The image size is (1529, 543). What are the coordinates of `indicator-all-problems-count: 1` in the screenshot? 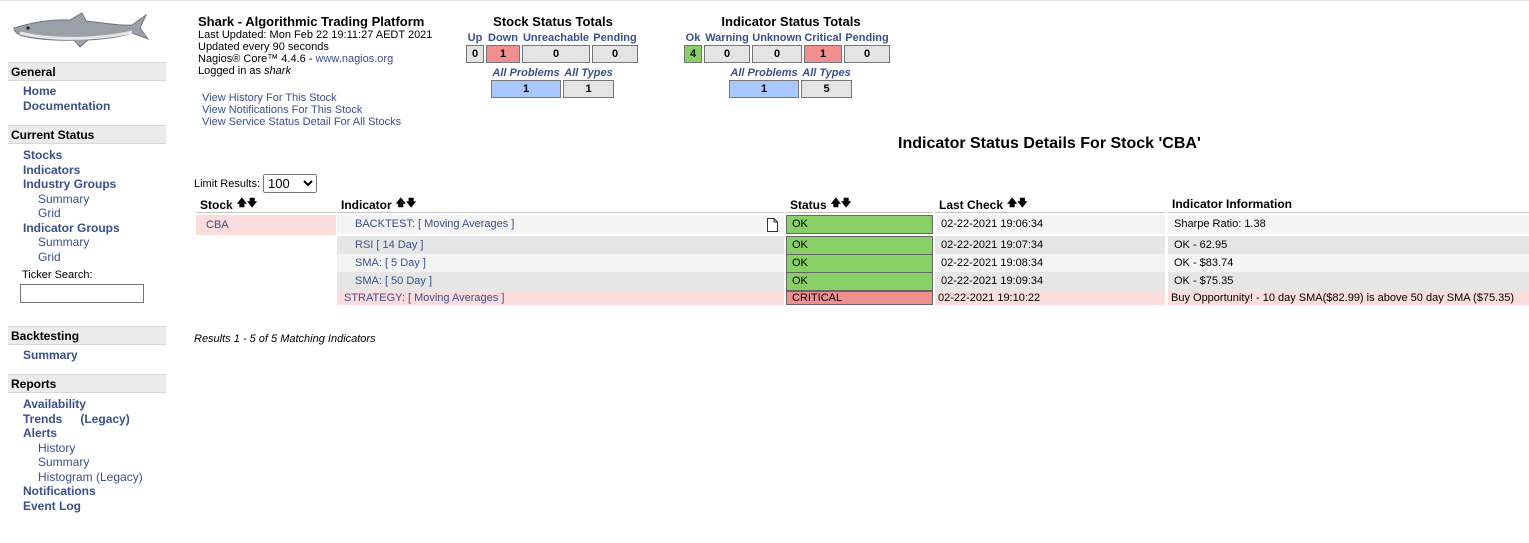 It's located at (764, 89).